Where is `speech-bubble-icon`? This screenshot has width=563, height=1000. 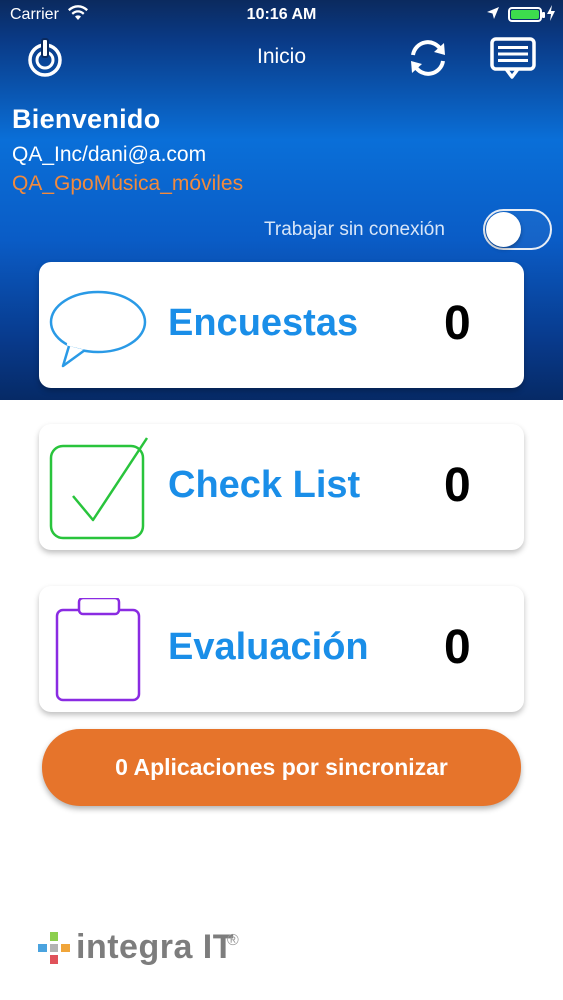 speech-bubble-icon is located at coordinates (98, 329).